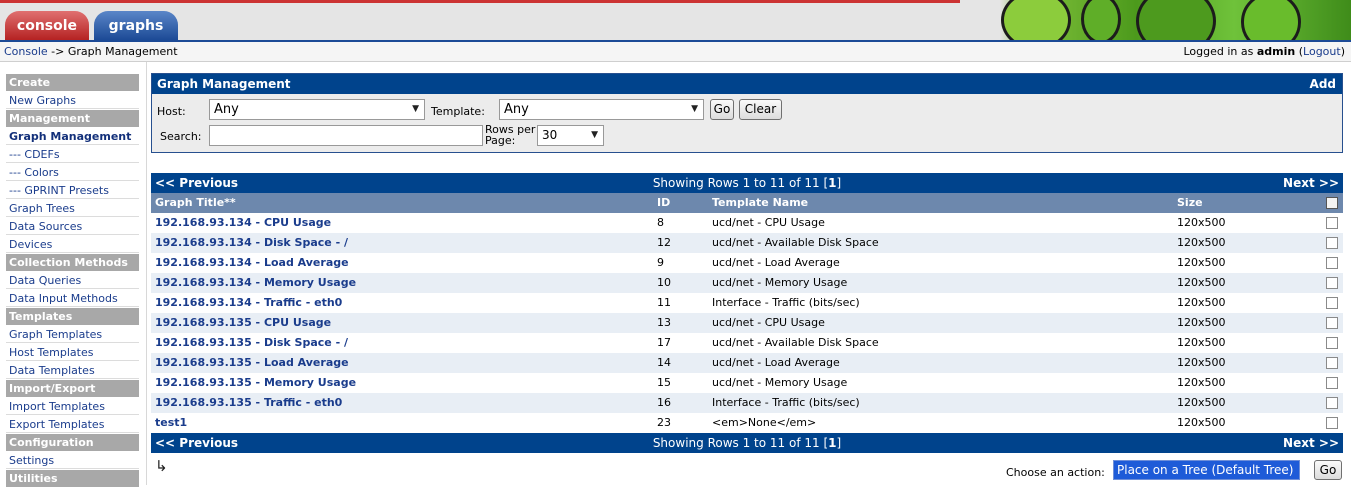  What do you see at coordinates (747, 423) in the screenshot?
I see `table-row: test1 23 <em>None</em> 120x500` at bounding box center [747, 423].